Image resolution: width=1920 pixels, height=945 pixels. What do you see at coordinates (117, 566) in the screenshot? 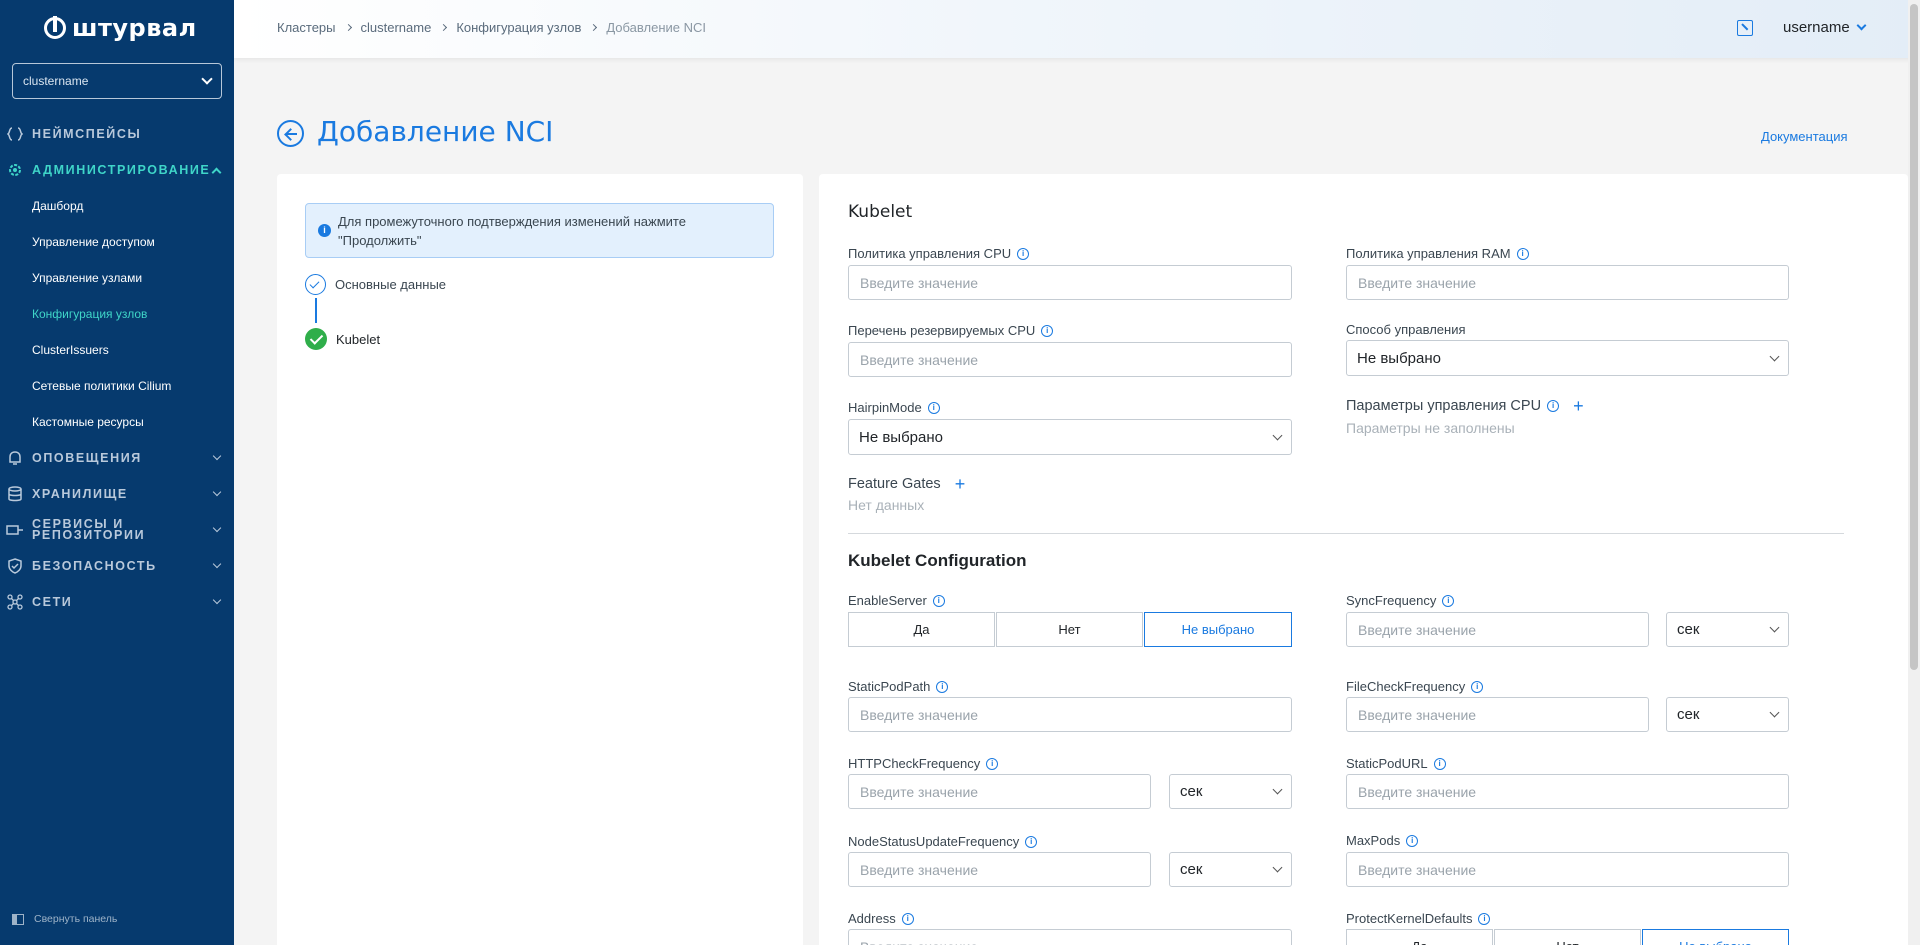
I see `nav-section-security: Безопасность` at bounding box center [117, 566].